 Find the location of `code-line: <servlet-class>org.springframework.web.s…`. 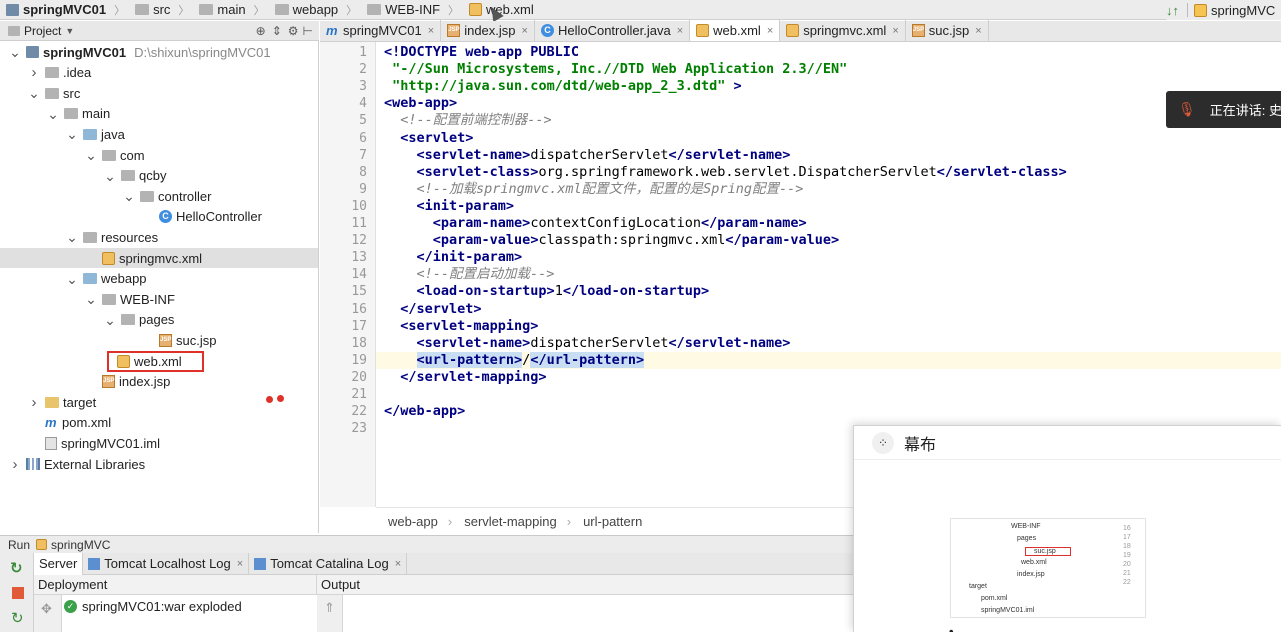

code-line: <servlet-class>org.springframework.web.s… is located at coordinates (725, 172).